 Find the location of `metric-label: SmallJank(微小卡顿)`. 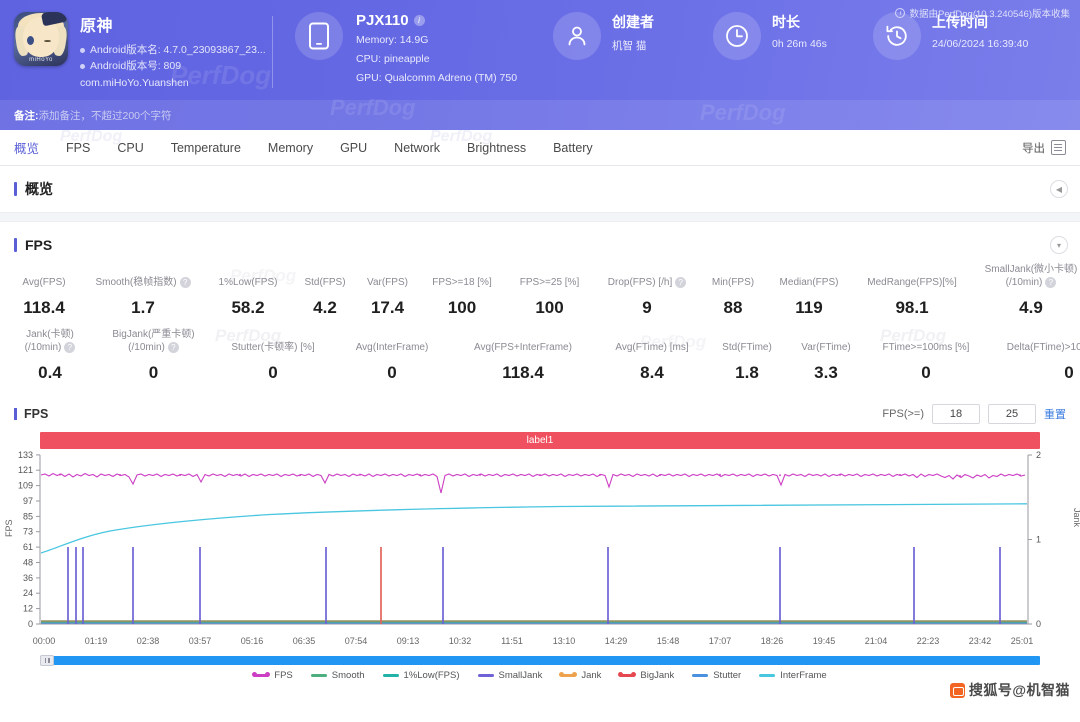

metric-label: SmallJank(微小卡顿) is located at coordinates (1031, 269).